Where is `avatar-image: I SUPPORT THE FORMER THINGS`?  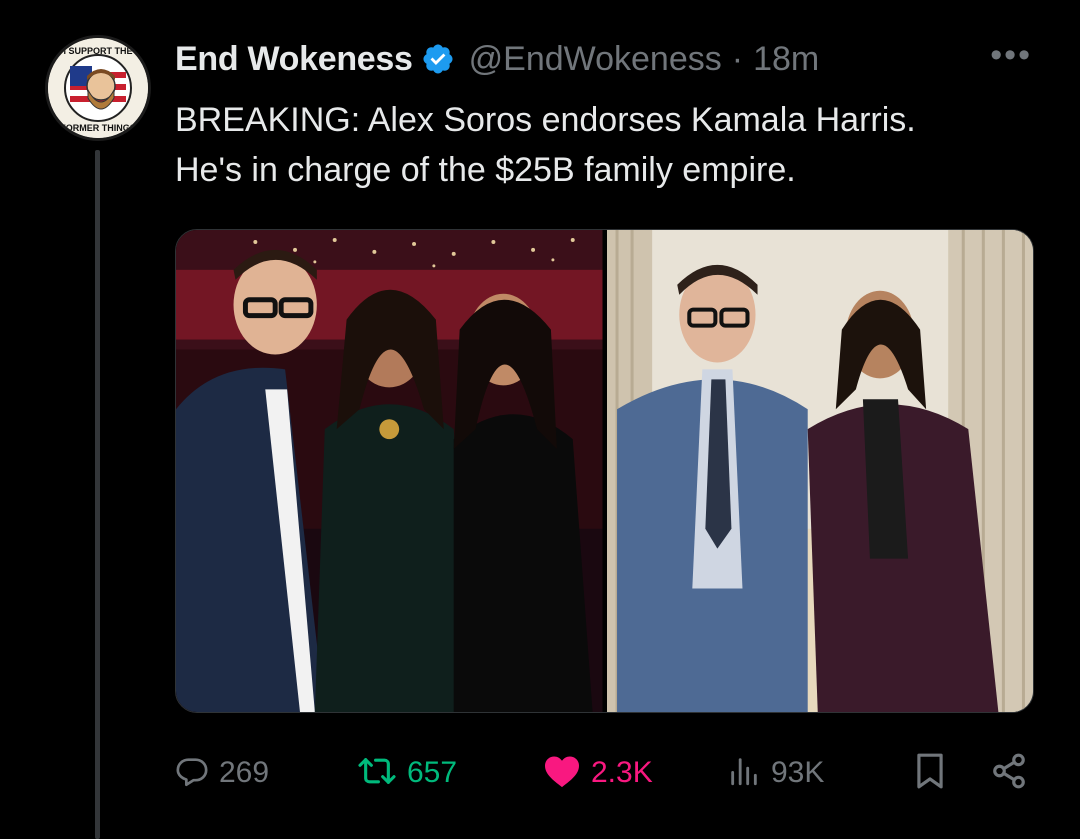 avatar-image: I SUPPORT THE FORMER THINGS is located at coordinates (98, 88).